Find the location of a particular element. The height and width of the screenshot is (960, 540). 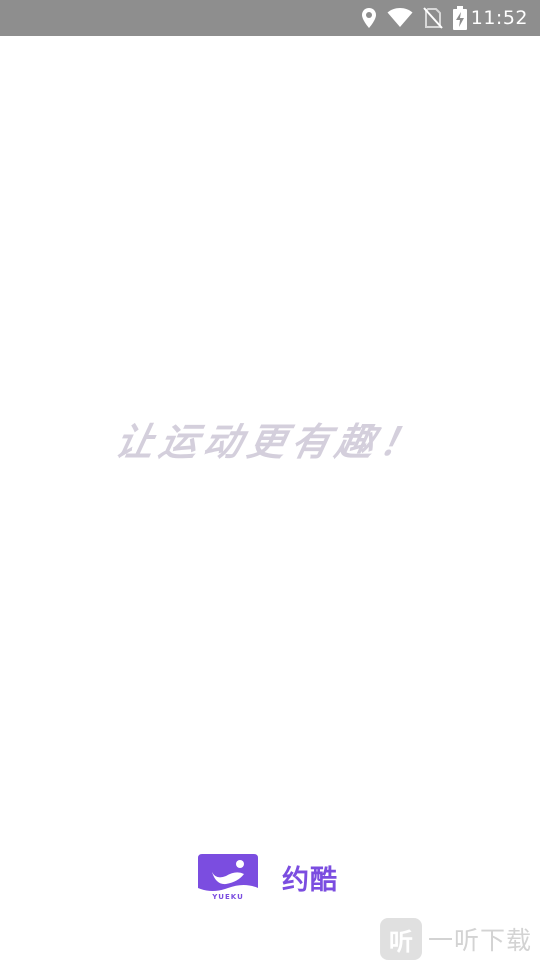

yueku-logo-icon: YUEKU is located at coordinates (228, 877).